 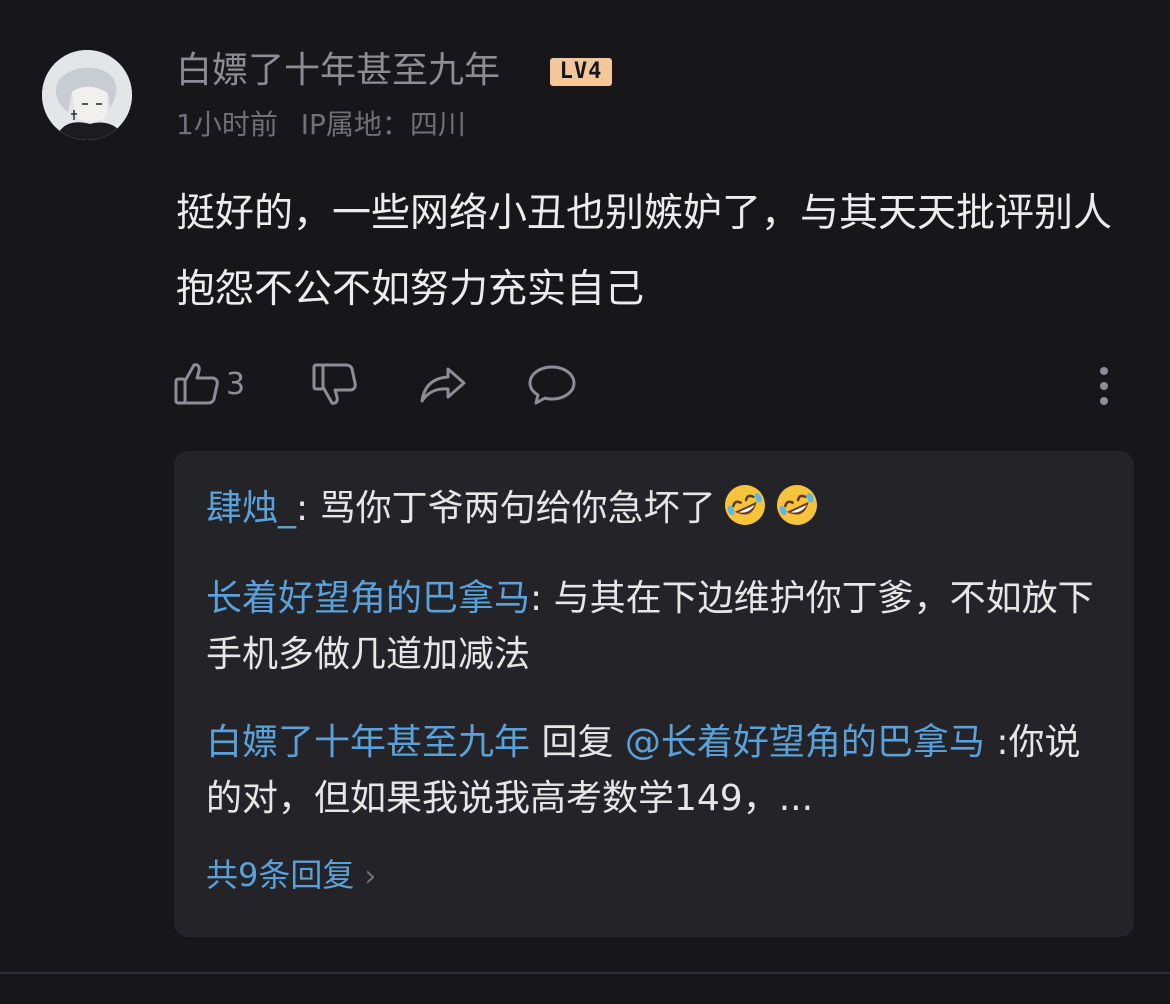 I want to click on more-options-button, so click(x=1104, y=384).